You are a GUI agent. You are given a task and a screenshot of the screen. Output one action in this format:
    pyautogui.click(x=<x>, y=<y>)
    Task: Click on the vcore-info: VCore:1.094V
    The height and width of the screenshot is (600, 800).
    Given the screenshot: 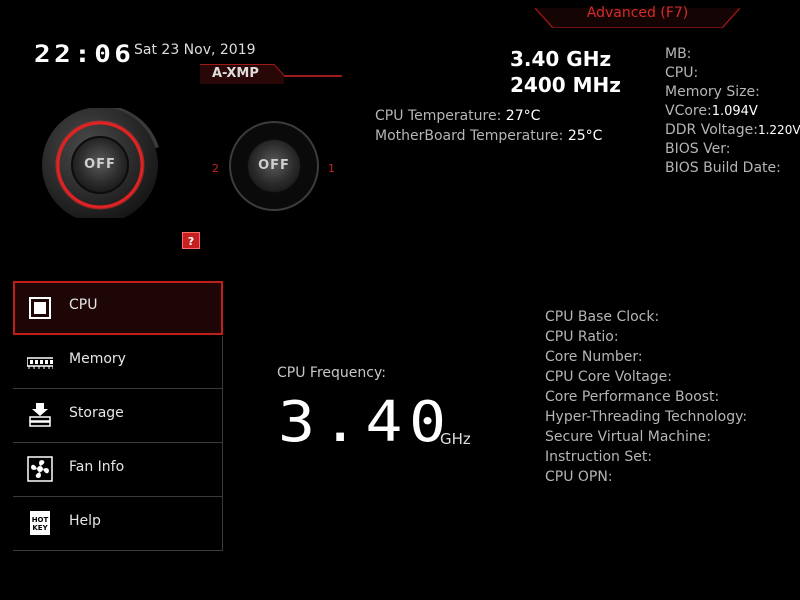 What is the action you would take?
    pyautogui.click(x=711, y=111)
    